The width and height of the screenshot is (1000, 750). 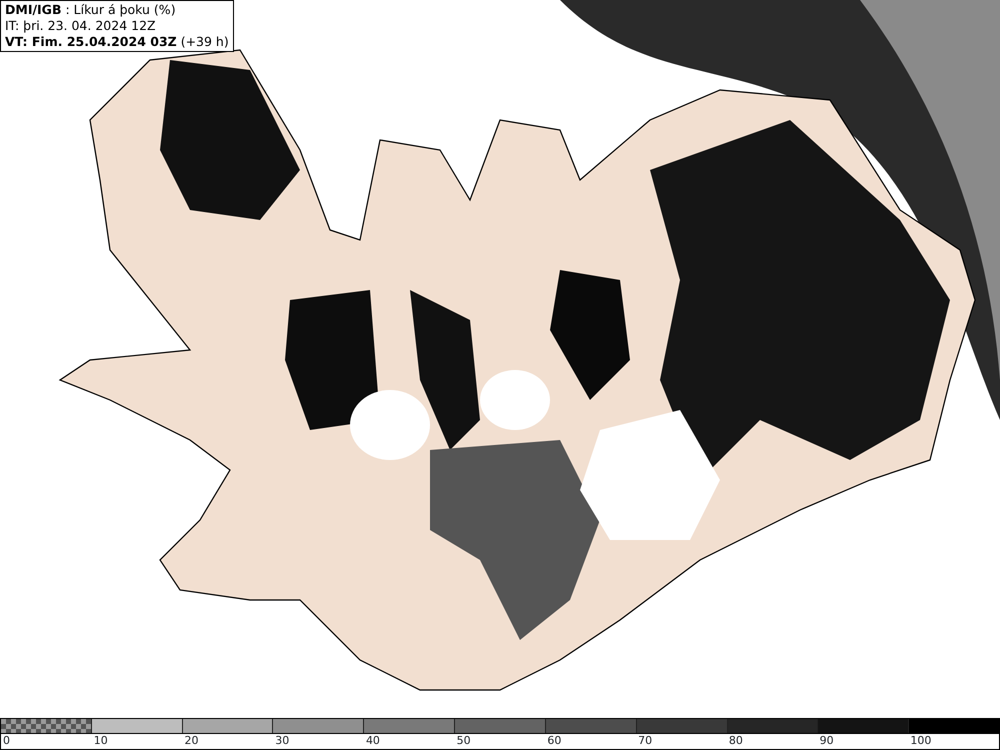 What do you see at coordinates (191, 741) in the screenshot?
I see `legend-tick-label: 20` at bounding box center [191, 741].